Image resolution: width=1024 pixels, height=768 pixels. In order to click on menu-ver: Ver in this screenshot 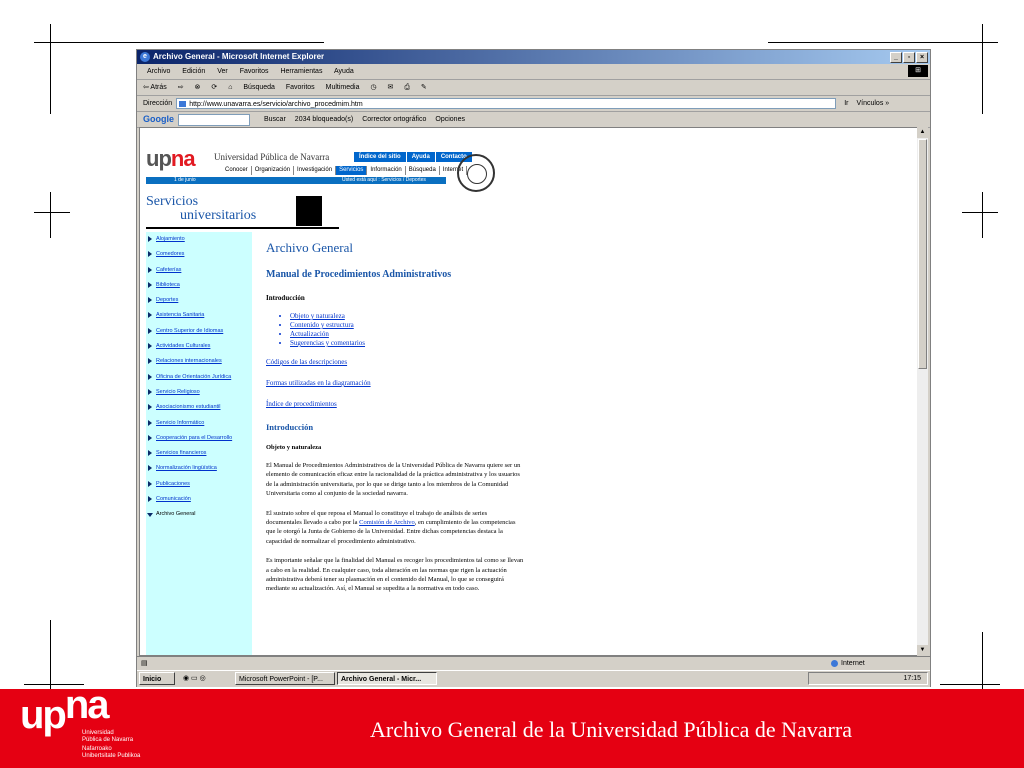, I will do `click(222, 71)`.